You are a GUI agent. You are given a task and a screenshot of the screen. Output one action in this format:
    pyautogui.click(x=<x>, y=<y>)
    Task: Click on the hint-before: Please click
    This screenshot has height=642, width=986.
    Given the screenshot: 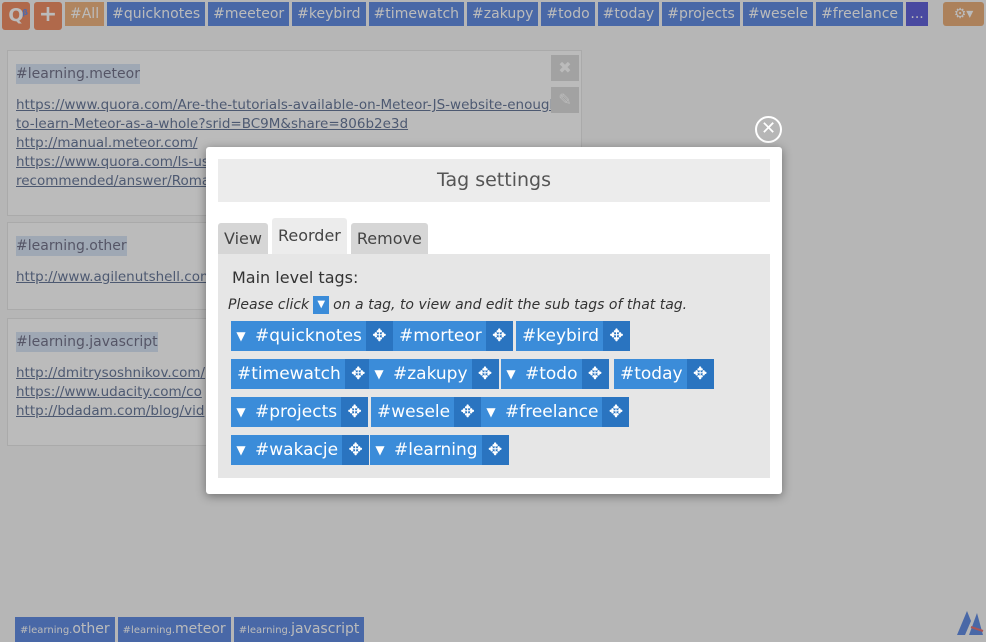 What is the action you would take?
    pyautogui.click(x=269, y=305)
    